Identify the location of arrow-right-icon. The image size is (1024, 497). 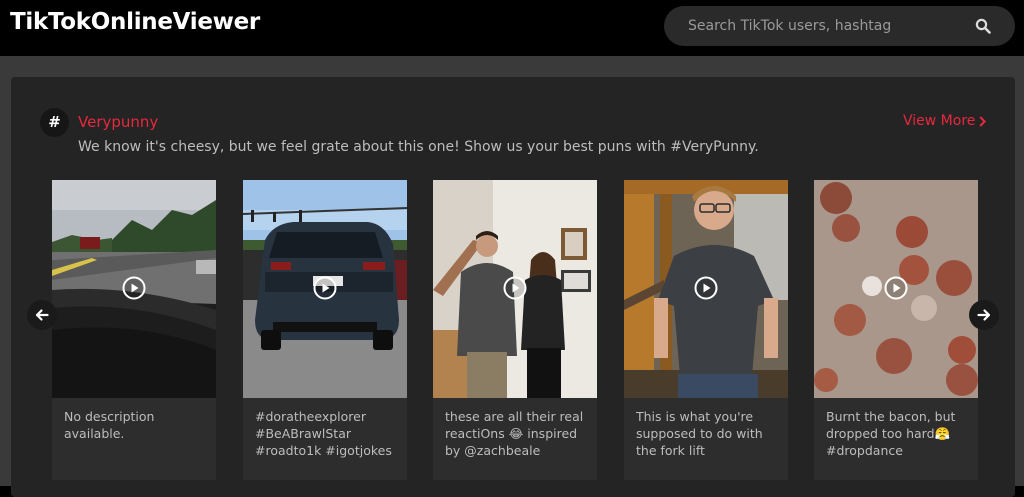
(984, 315).